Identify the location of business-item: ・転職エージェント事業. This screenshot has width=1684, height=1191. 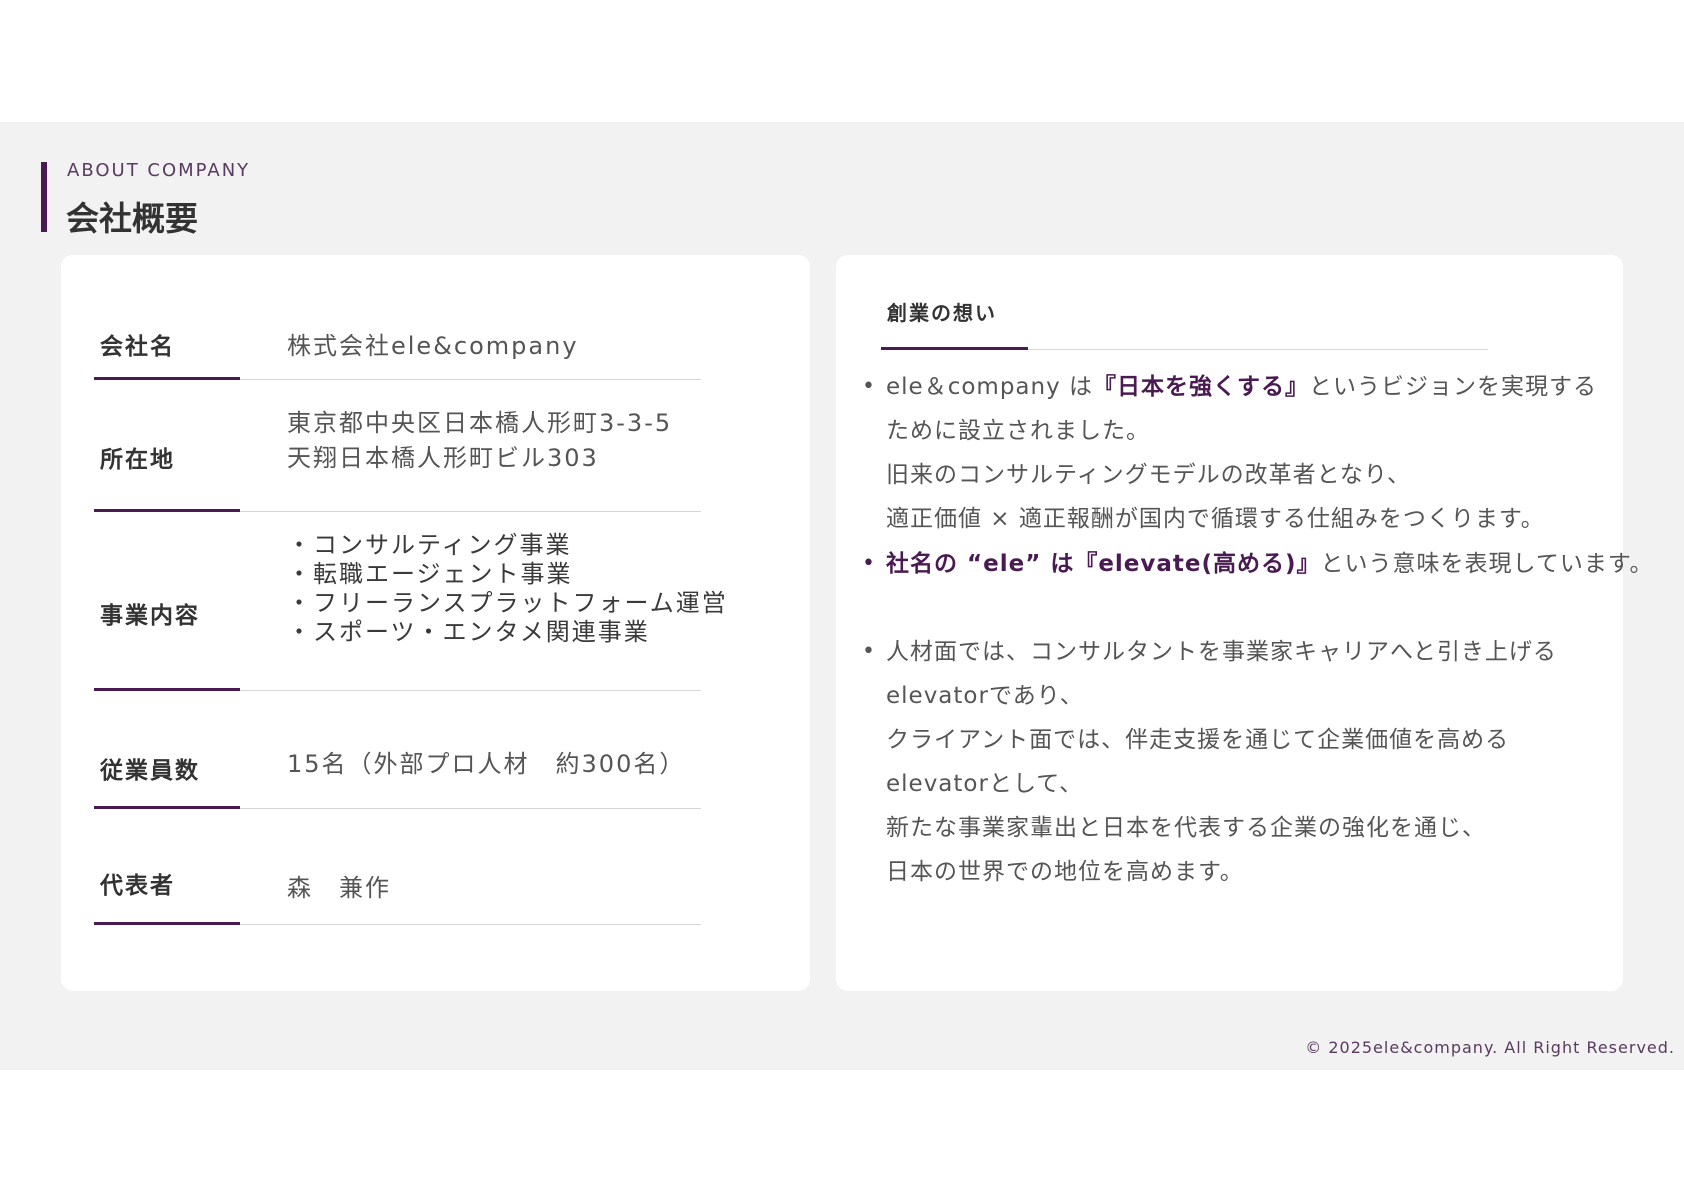
(430, 574).